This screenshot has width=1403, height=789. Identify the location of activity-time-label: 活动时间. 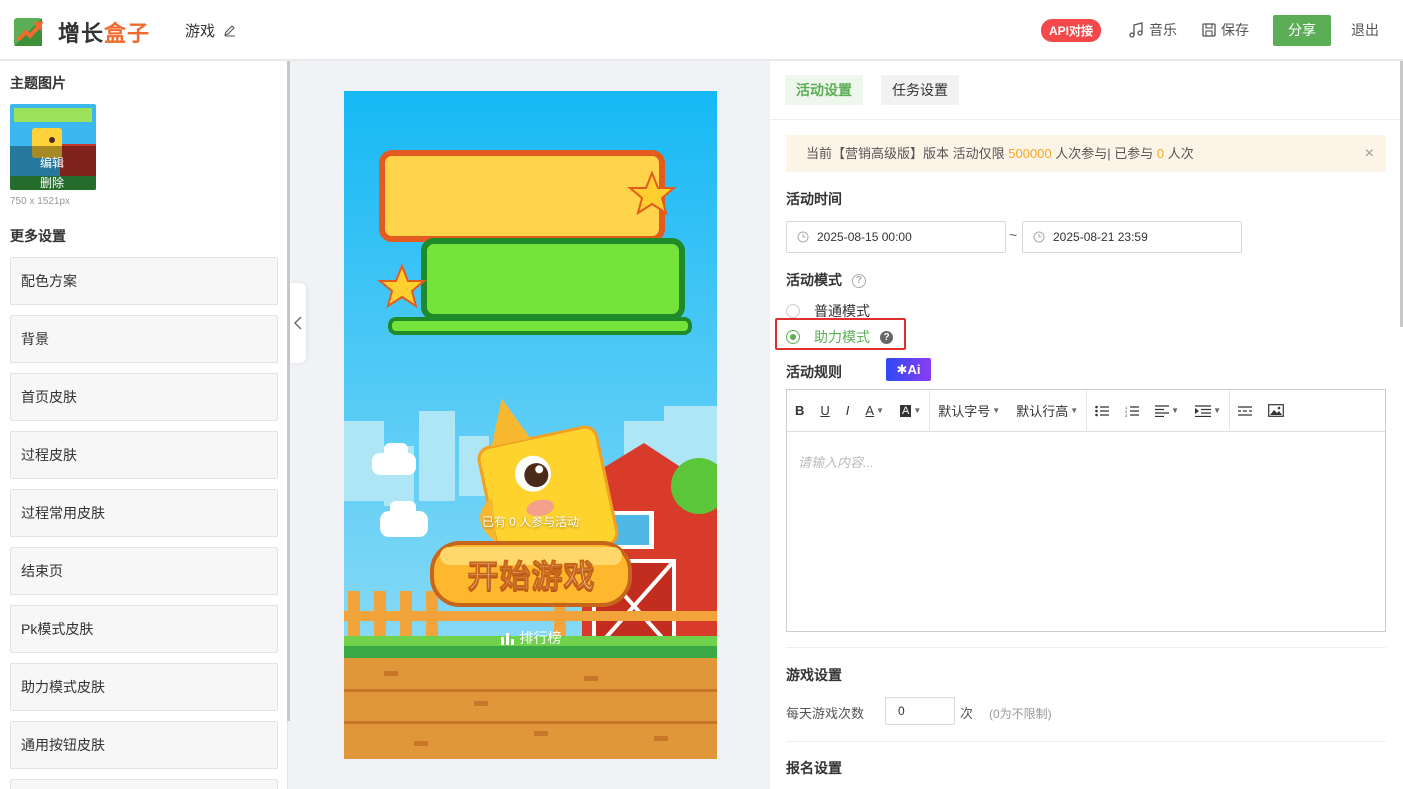
(814, 199).